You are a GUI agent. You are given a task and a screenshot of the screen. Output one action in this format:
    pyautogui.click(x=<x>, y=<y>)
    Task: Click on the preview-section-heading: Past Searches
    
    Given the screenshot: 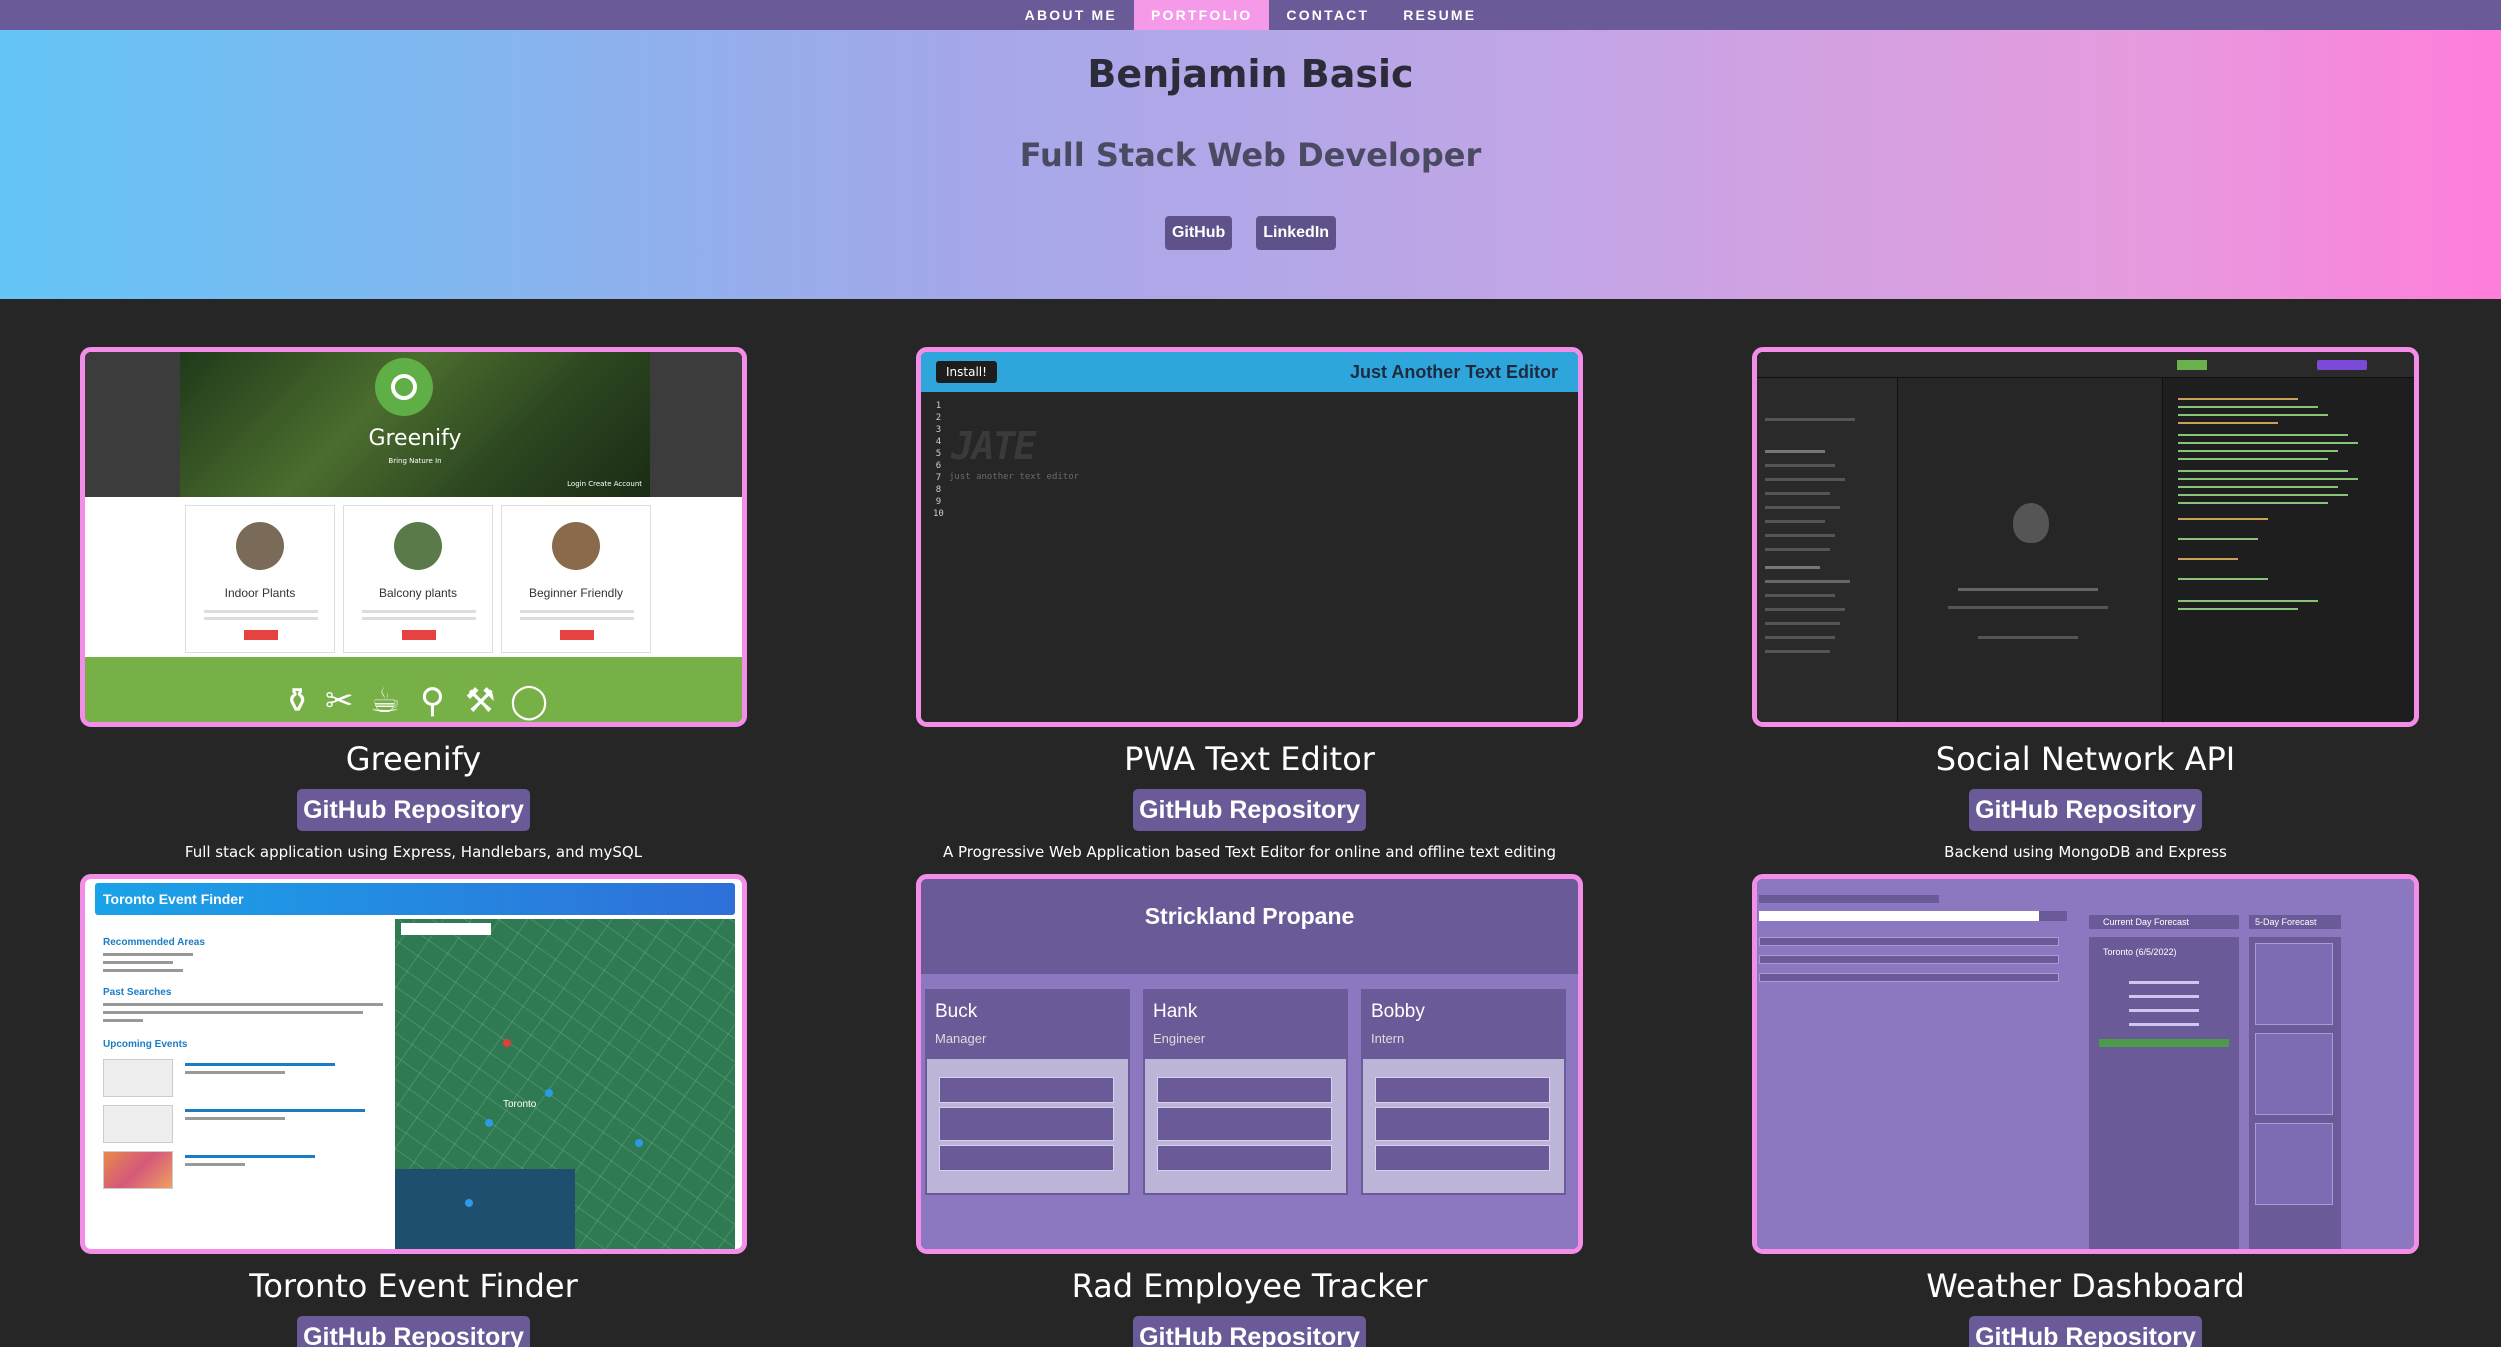 What is the action you would take?
    pyautogui.click(x=137, y=992)
    